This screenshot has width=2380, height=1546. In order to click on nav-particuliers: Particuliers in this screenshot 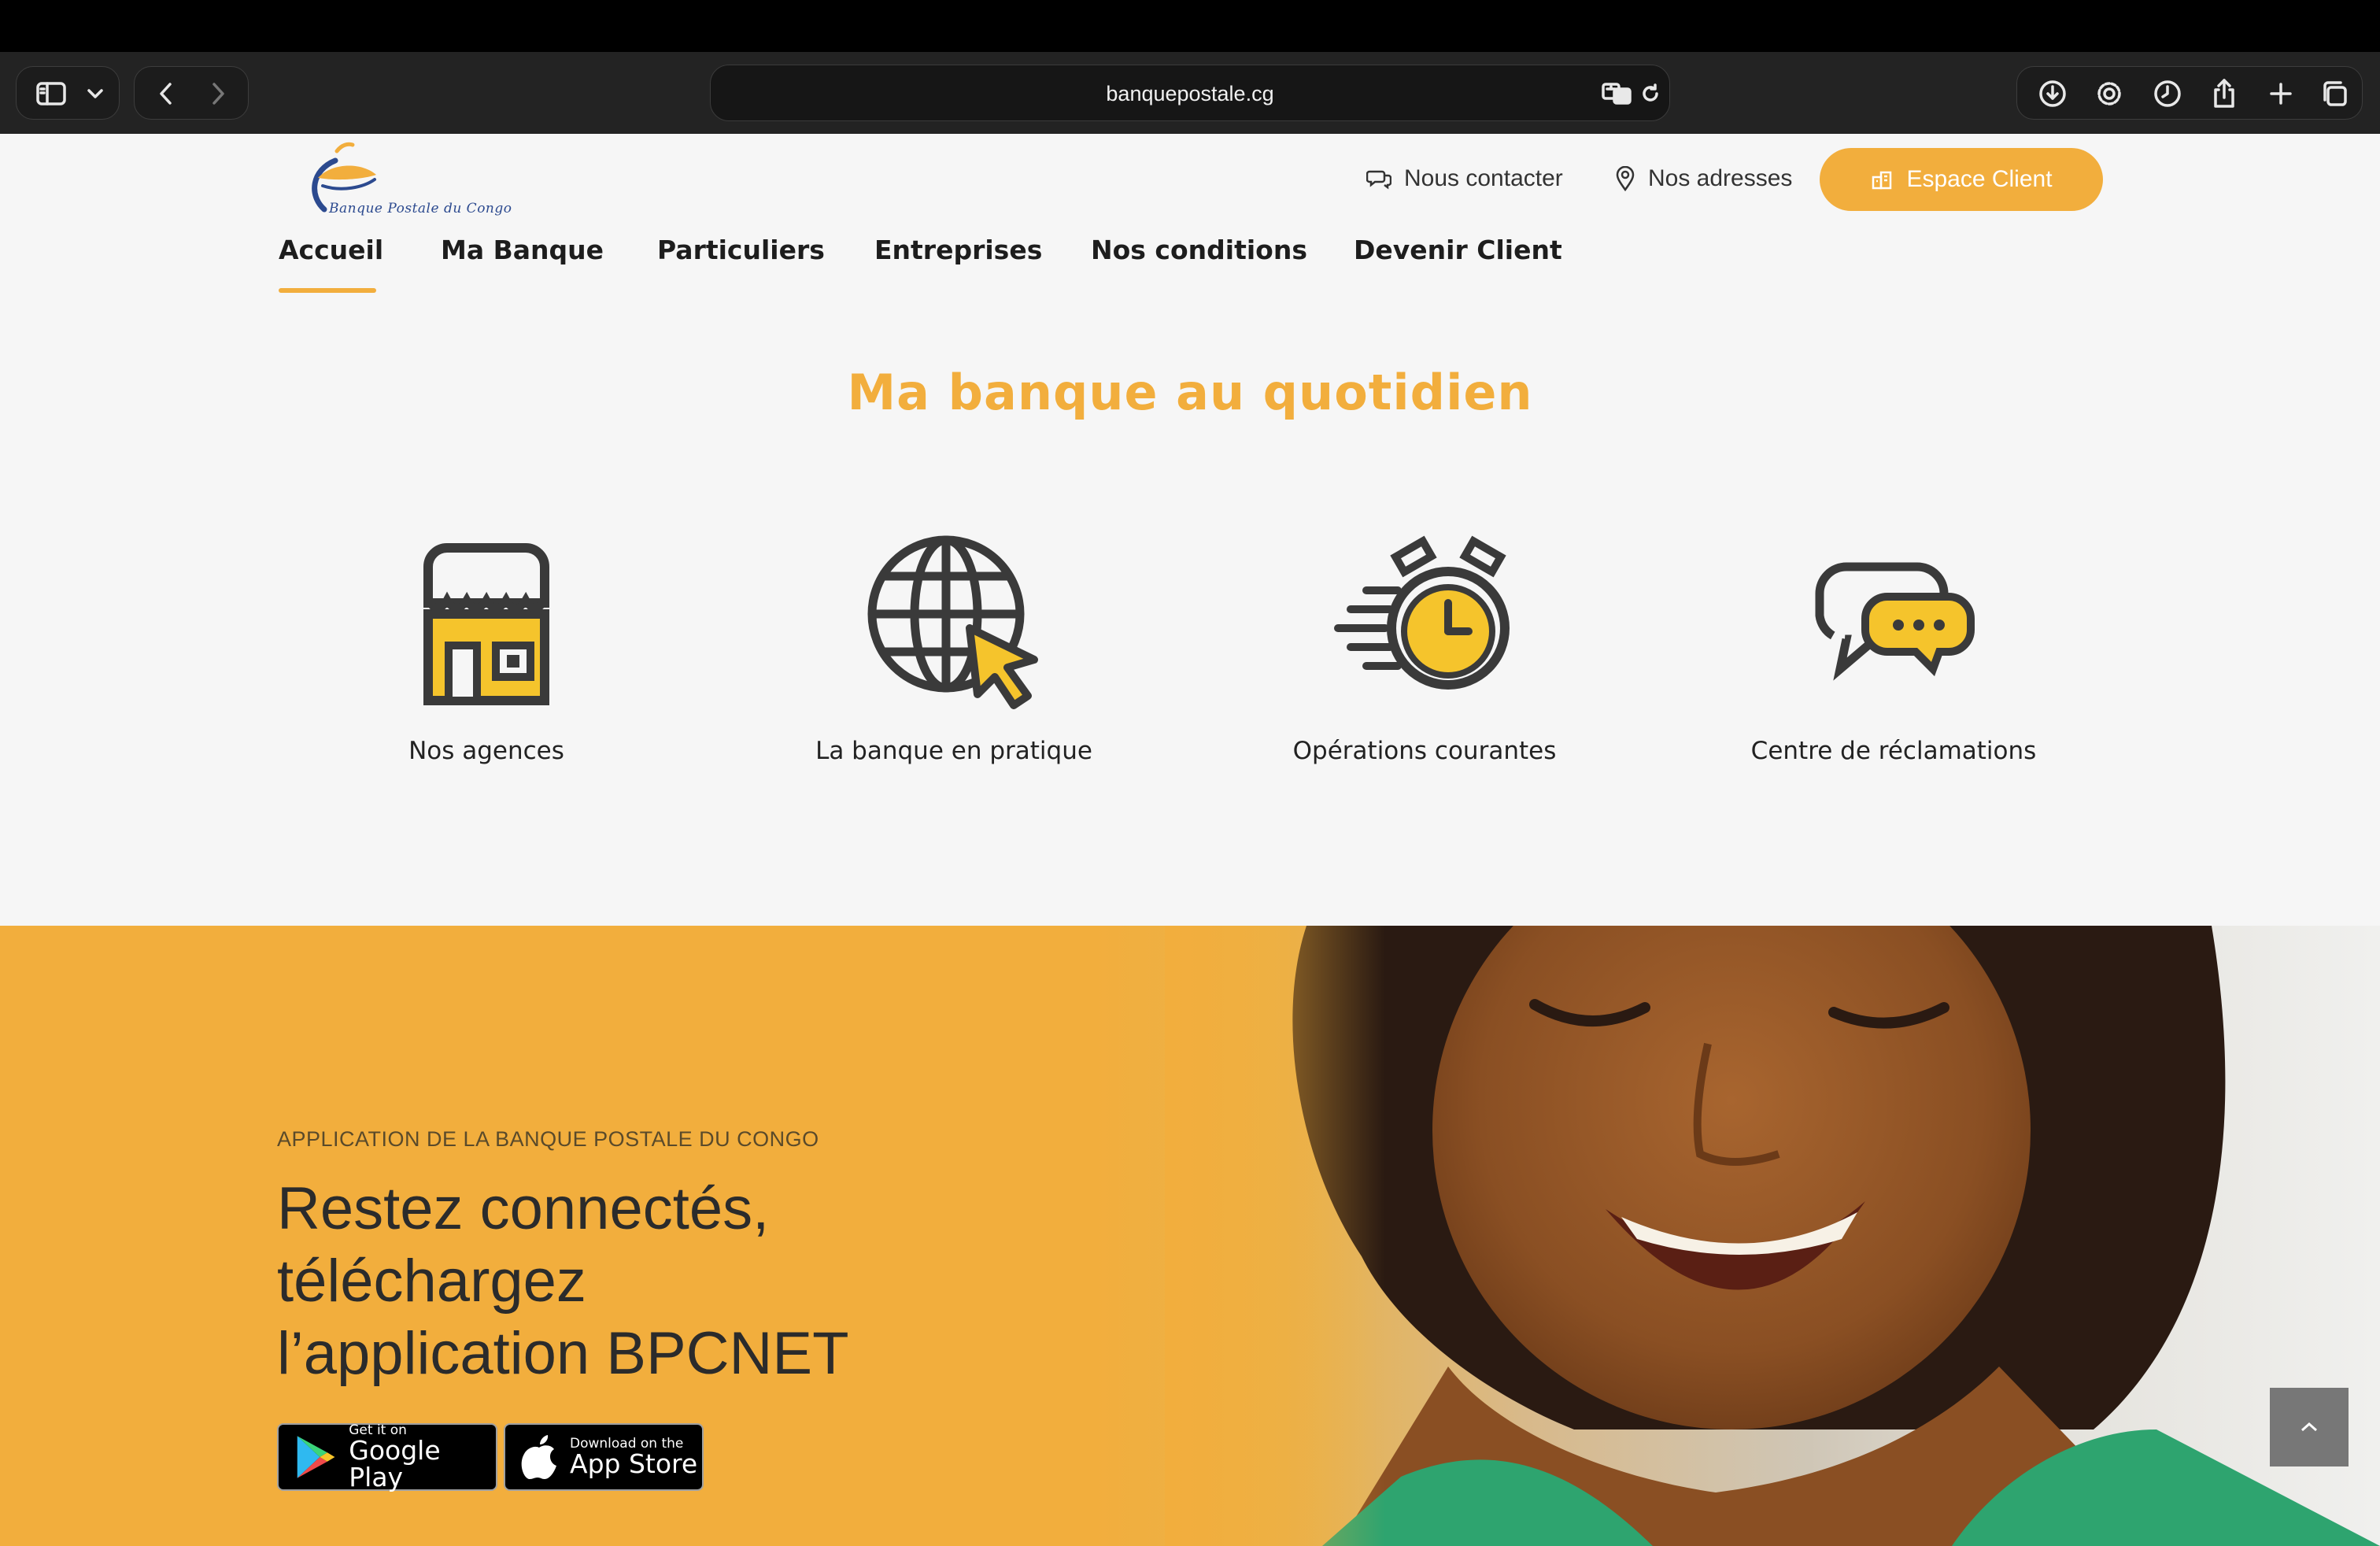, I will do `click(741, 250)`.